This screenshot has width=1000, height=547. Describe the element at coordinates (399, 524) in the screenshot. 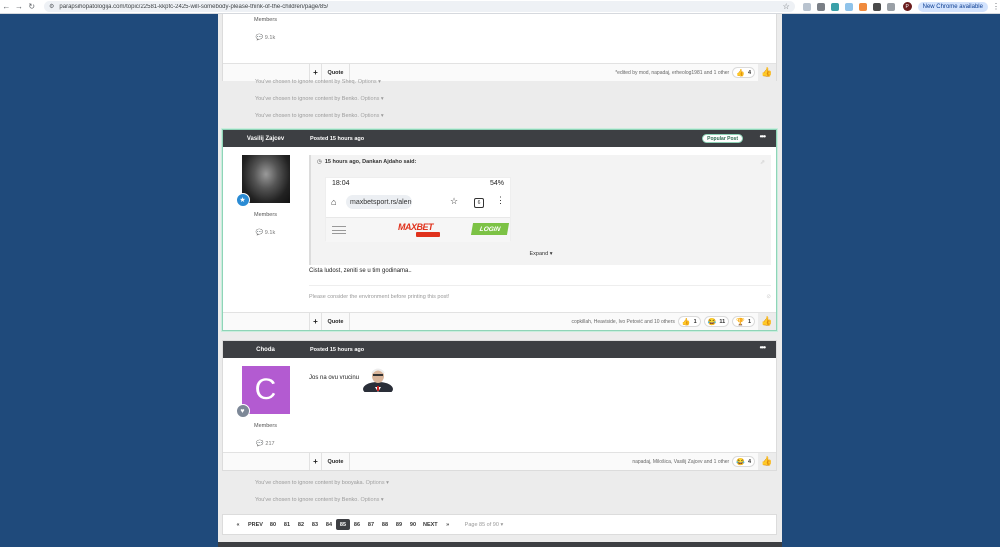

I see `page-link: 89` at that location.